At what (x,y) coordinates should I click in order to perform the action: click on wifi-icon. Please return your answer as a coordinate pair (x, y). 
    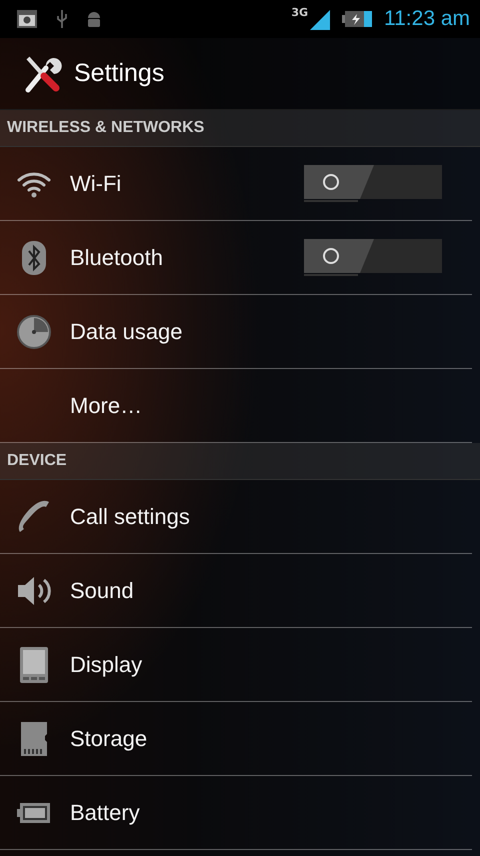
    Looking at the image, I should click on (34, 184).